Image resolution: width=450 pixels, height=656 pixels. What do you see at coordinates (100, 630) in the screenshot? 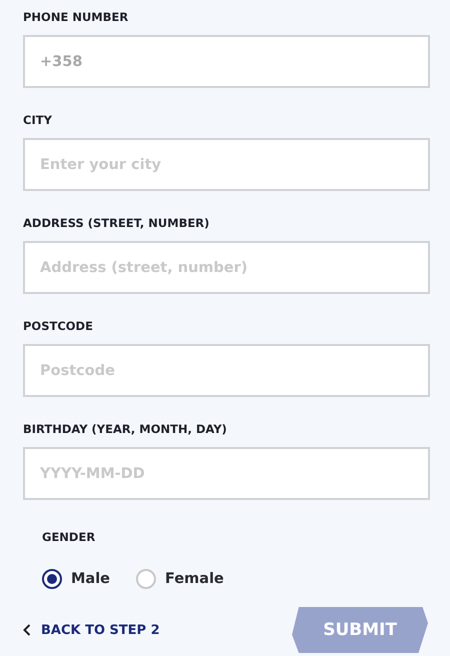
I see `back-link: BACK TO STEP 2` at bounding box center [100, 630].